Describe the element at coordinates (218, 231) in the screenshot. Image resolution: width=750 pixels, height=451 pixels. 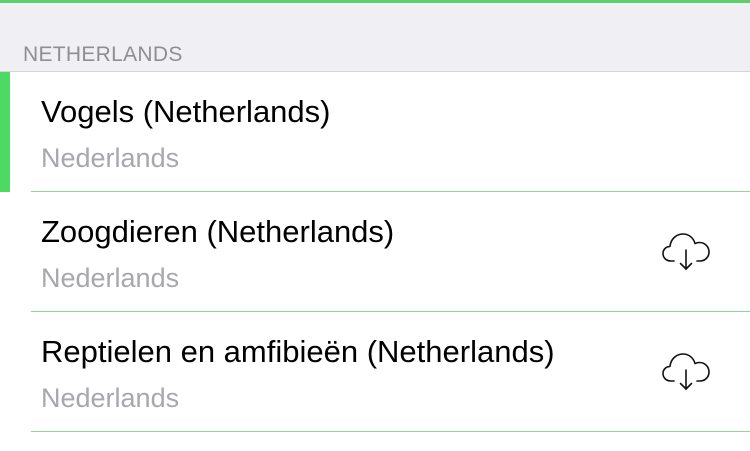
I see `list-item-title: Zoogdieren (Netherlands)` at that location.